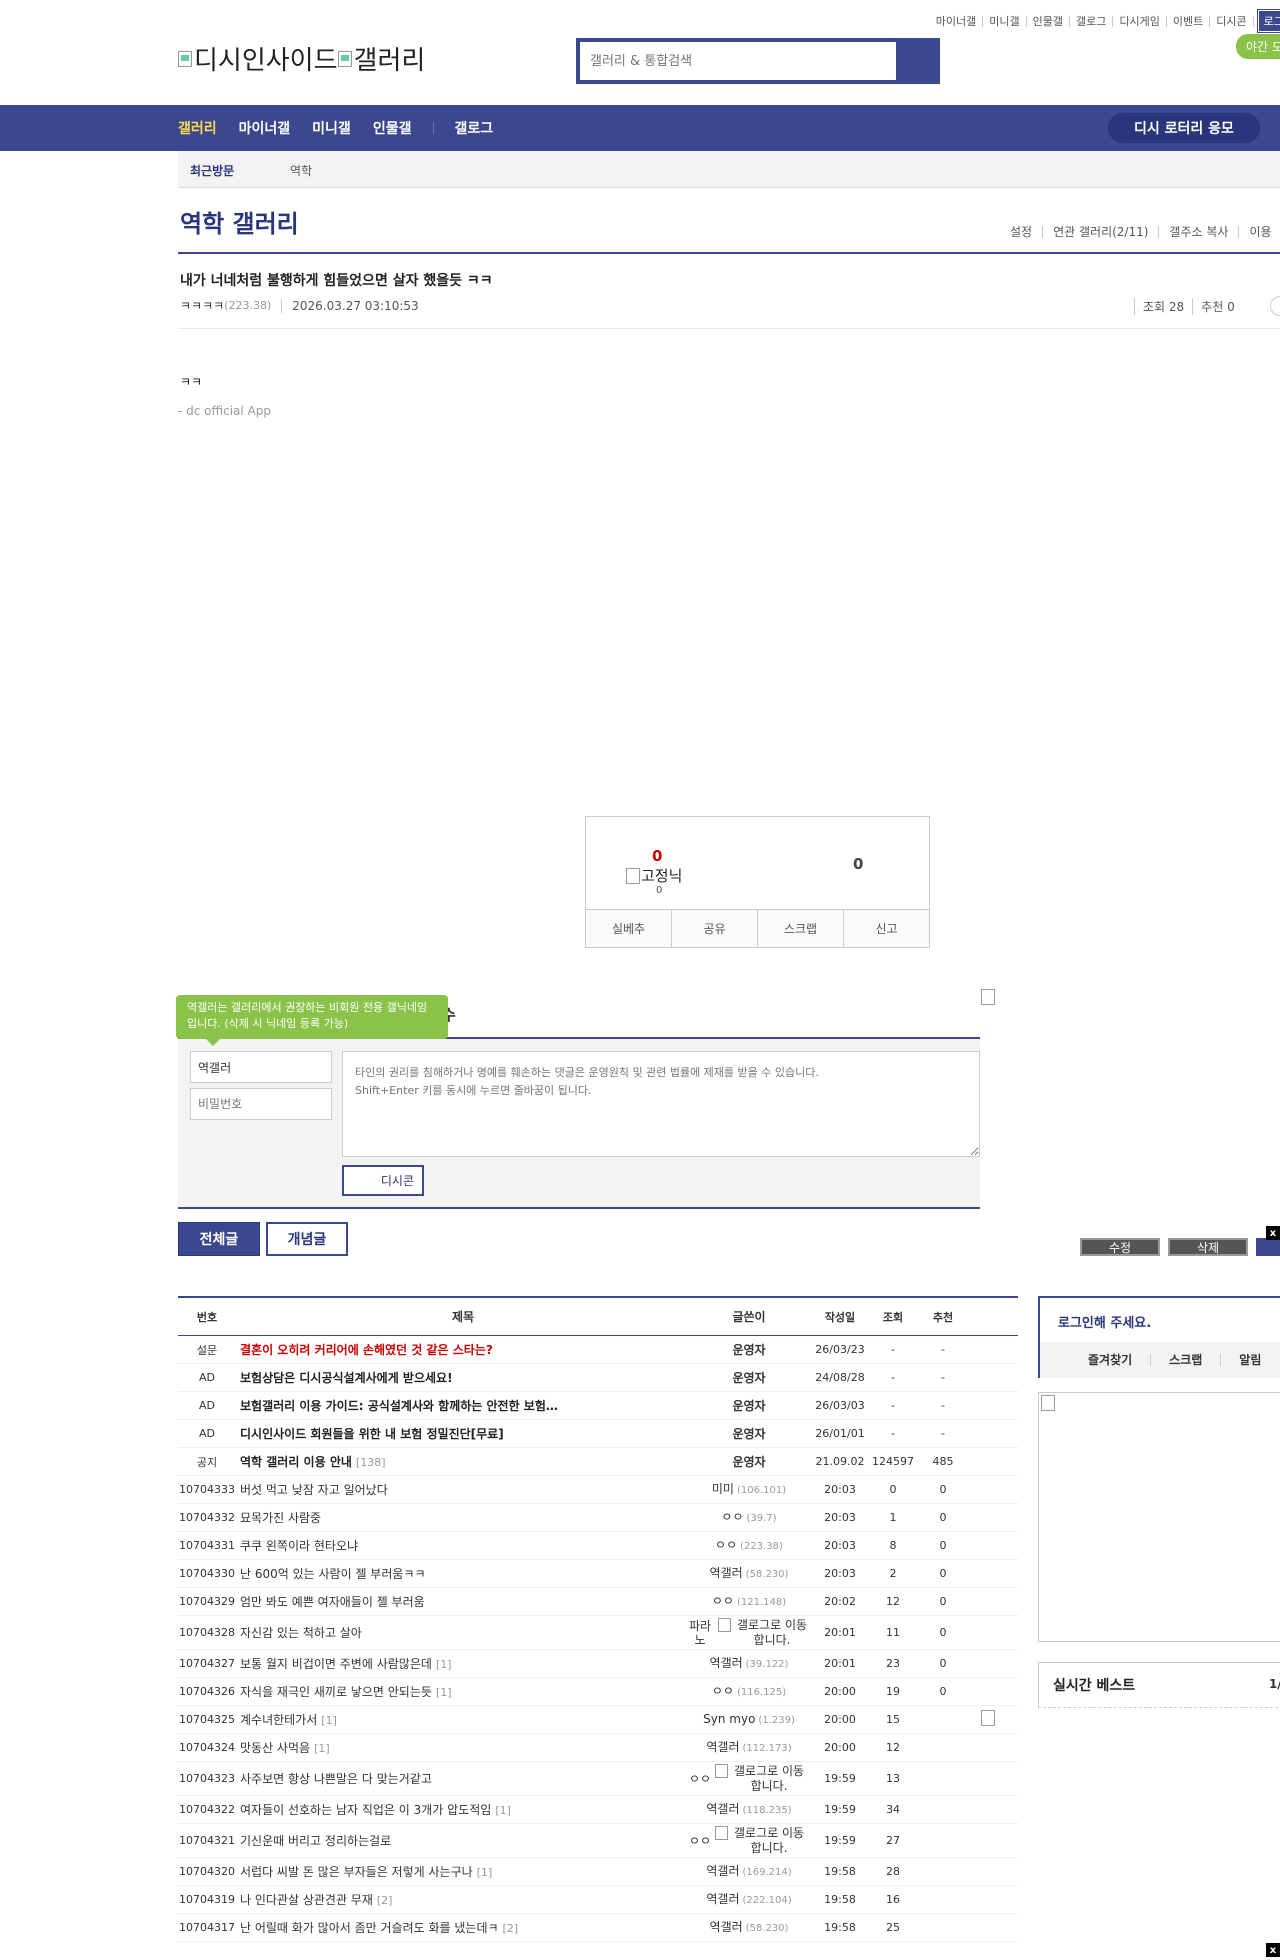 The width and height of the screenshot is (1280, 1960). Describe the element at coordinates (202, 305) in the screenshot. I see `post-author: ㅋㅋㅋㅋ` at that location.